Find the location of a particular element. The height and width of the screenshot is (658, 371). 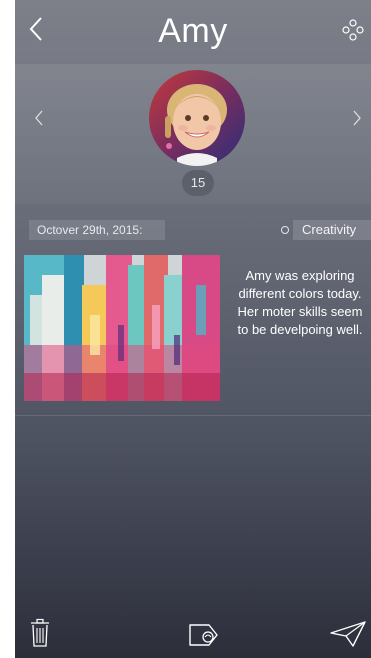

send-icon is located at coordinates (348, 634).